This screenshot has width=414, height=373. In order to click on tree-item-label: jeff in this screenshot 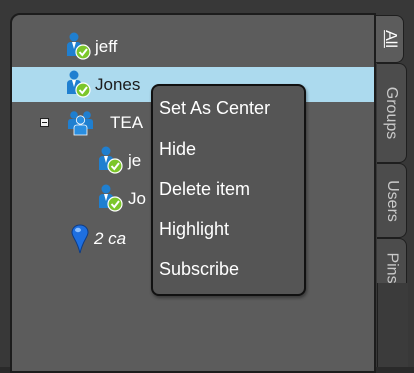, I will do `click(106, 46)`.